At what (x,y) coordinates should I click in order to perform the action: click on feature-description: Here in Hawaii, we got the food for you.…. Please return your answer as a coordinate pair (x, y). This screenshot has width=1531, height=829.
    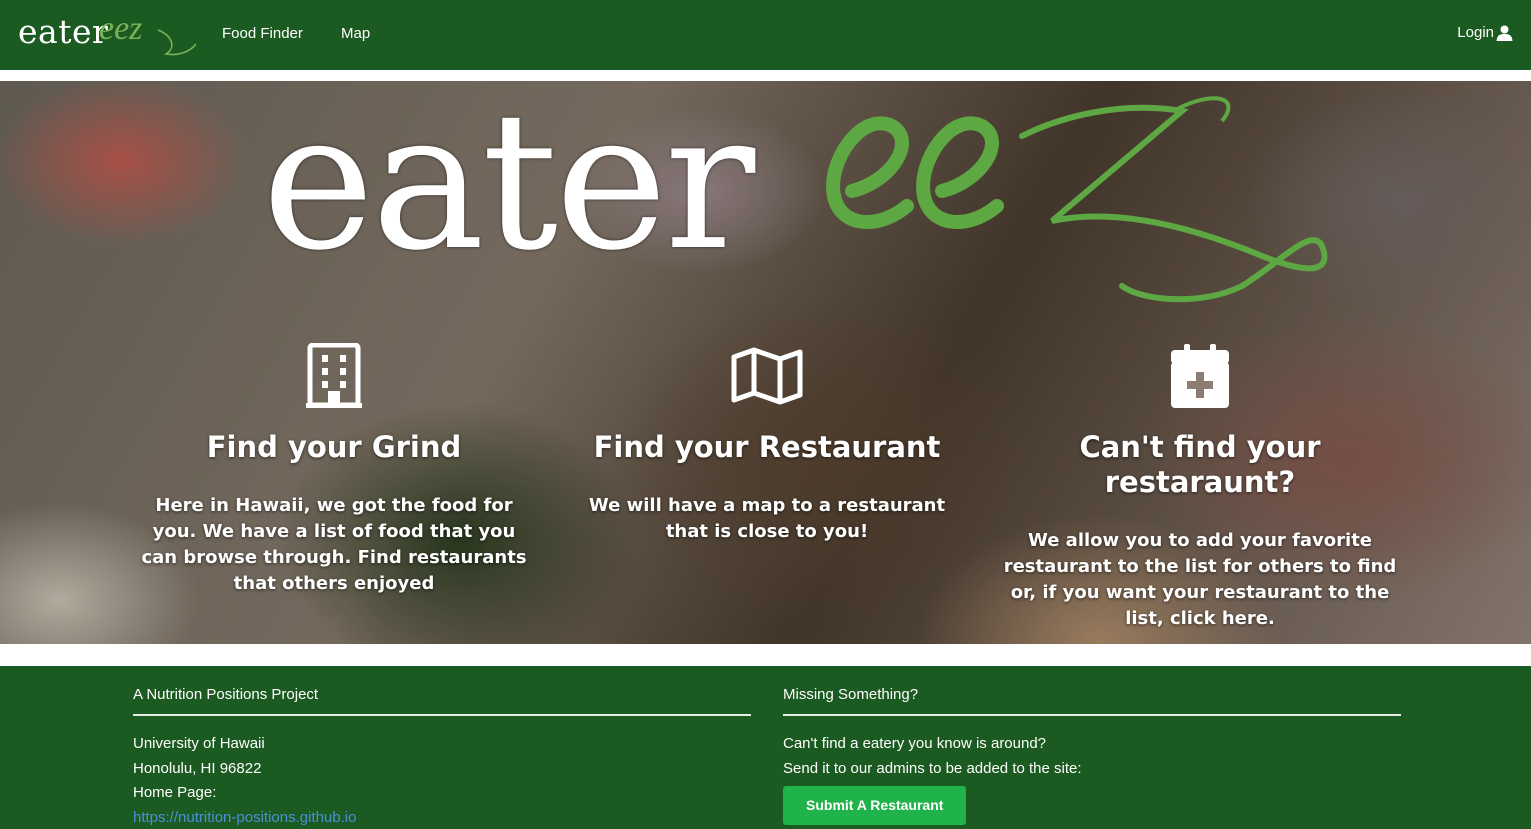
    Looking at the image, I should click on (334, 544).